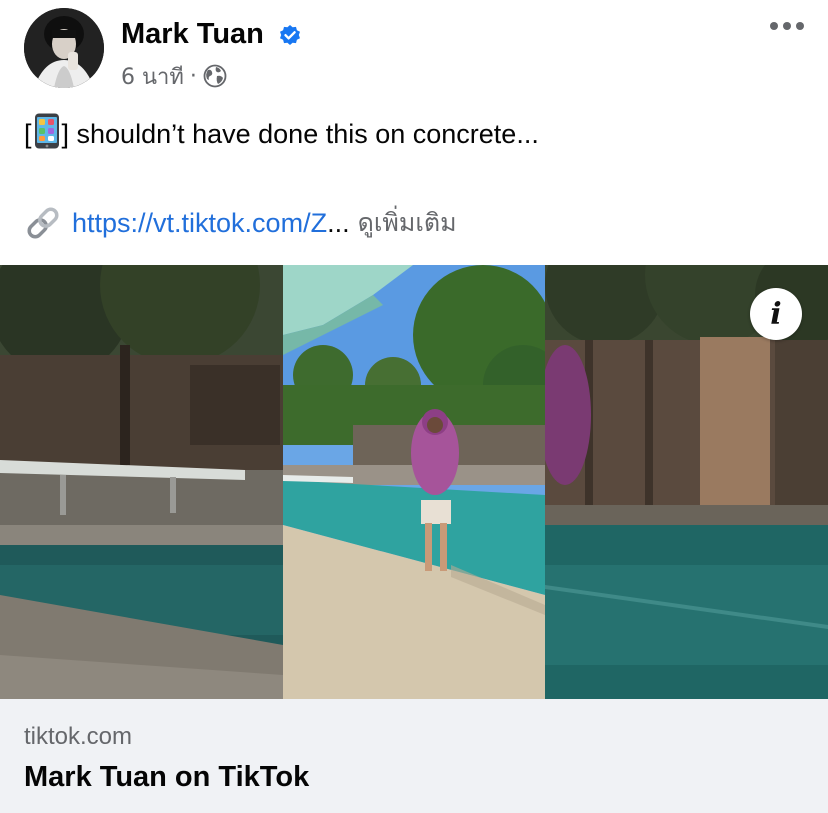 This screenshot has height=813, width=828. I want to click on author-avatar, so click(64, 48).